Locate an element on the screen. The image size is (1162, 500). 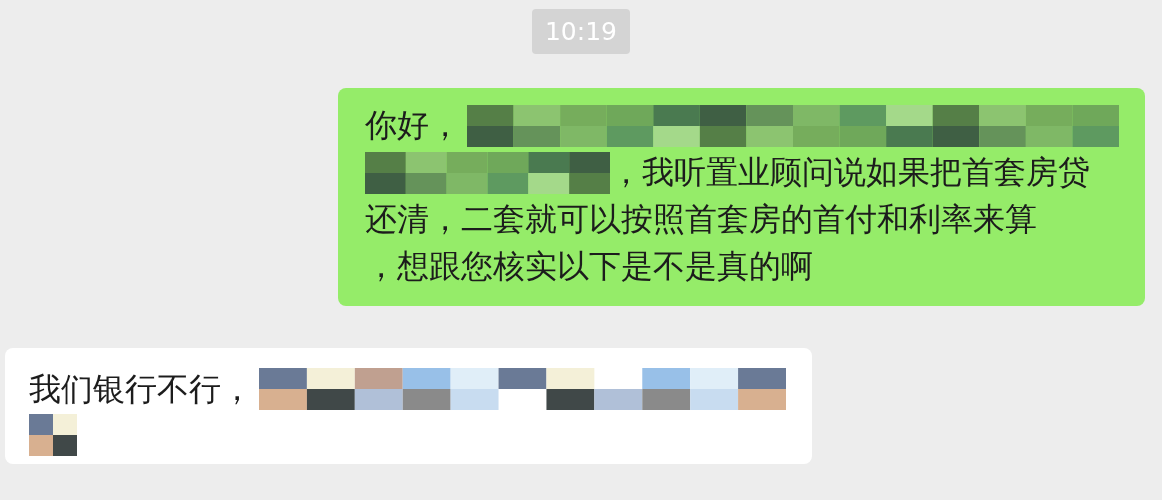
message-text: 还清，二套就可以按照首套房的首付和利率来算 is located at coordinates (701, 219).